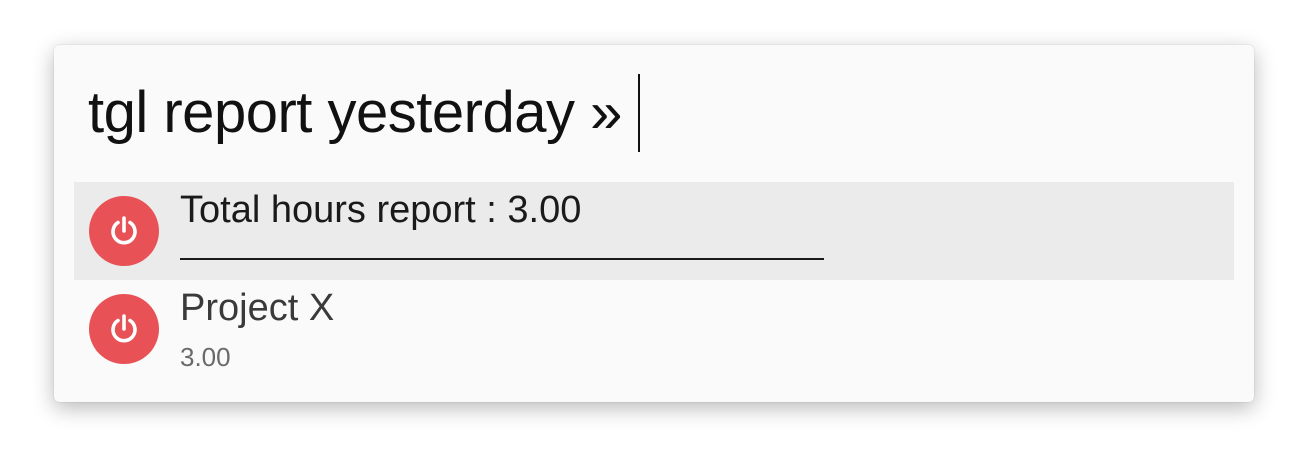 Image resolution: width=1308 pixels, height=464 pixels. Describe the element at coordinates (502, 259) in the screenshot. I see `result-divider-line` at that location.